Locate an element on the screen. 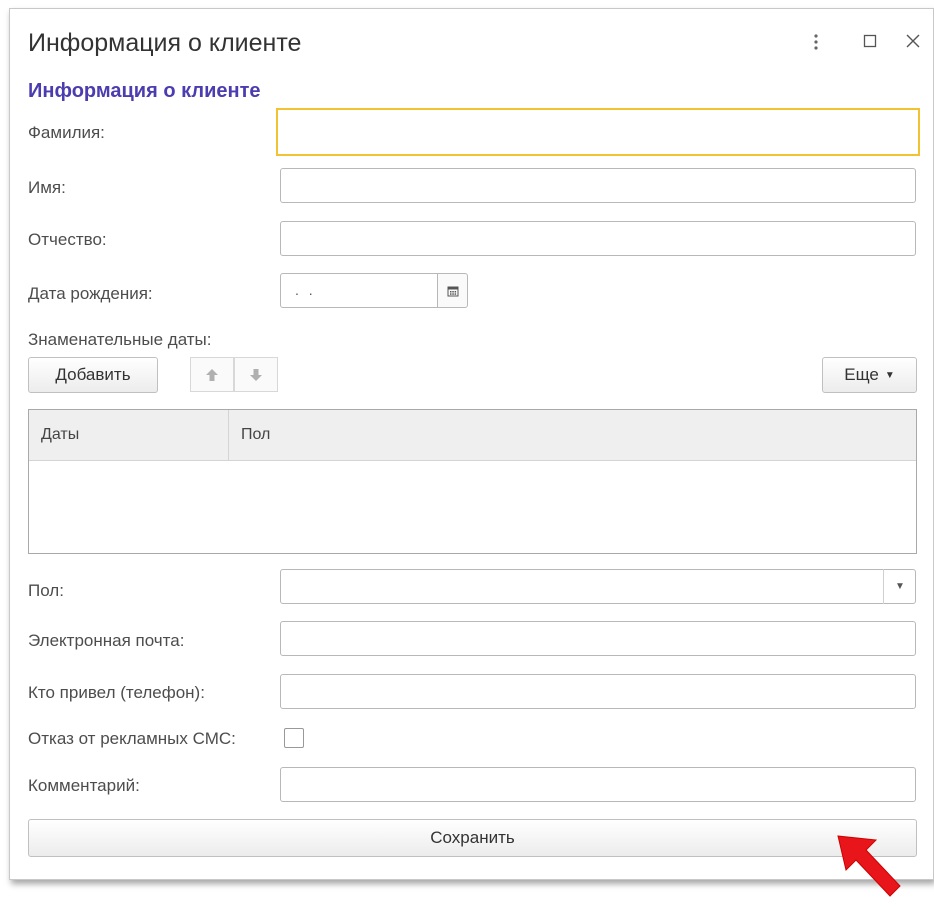  name-input is located at coordinates (598, 185).